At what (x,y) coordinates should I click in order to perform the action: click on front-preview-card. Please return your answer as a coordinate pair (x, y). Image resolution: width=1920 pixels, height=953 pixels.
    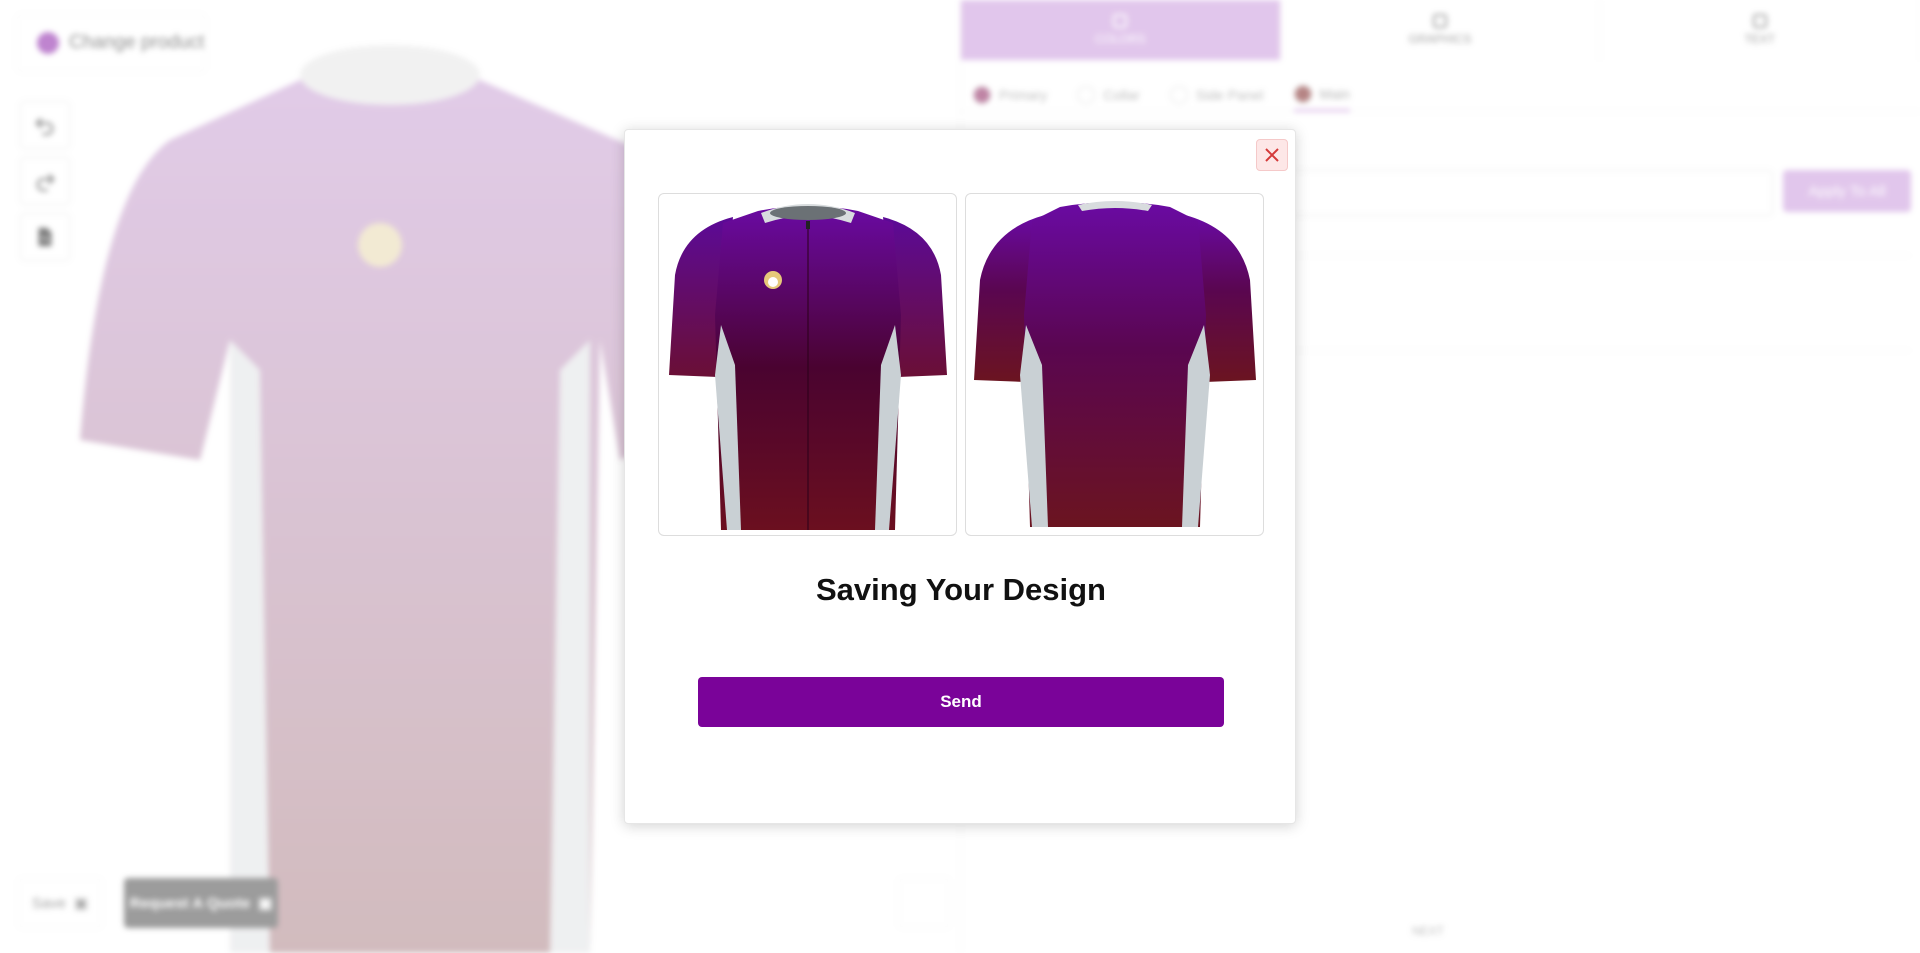
    Looking at the image, I should click on (807, 364).